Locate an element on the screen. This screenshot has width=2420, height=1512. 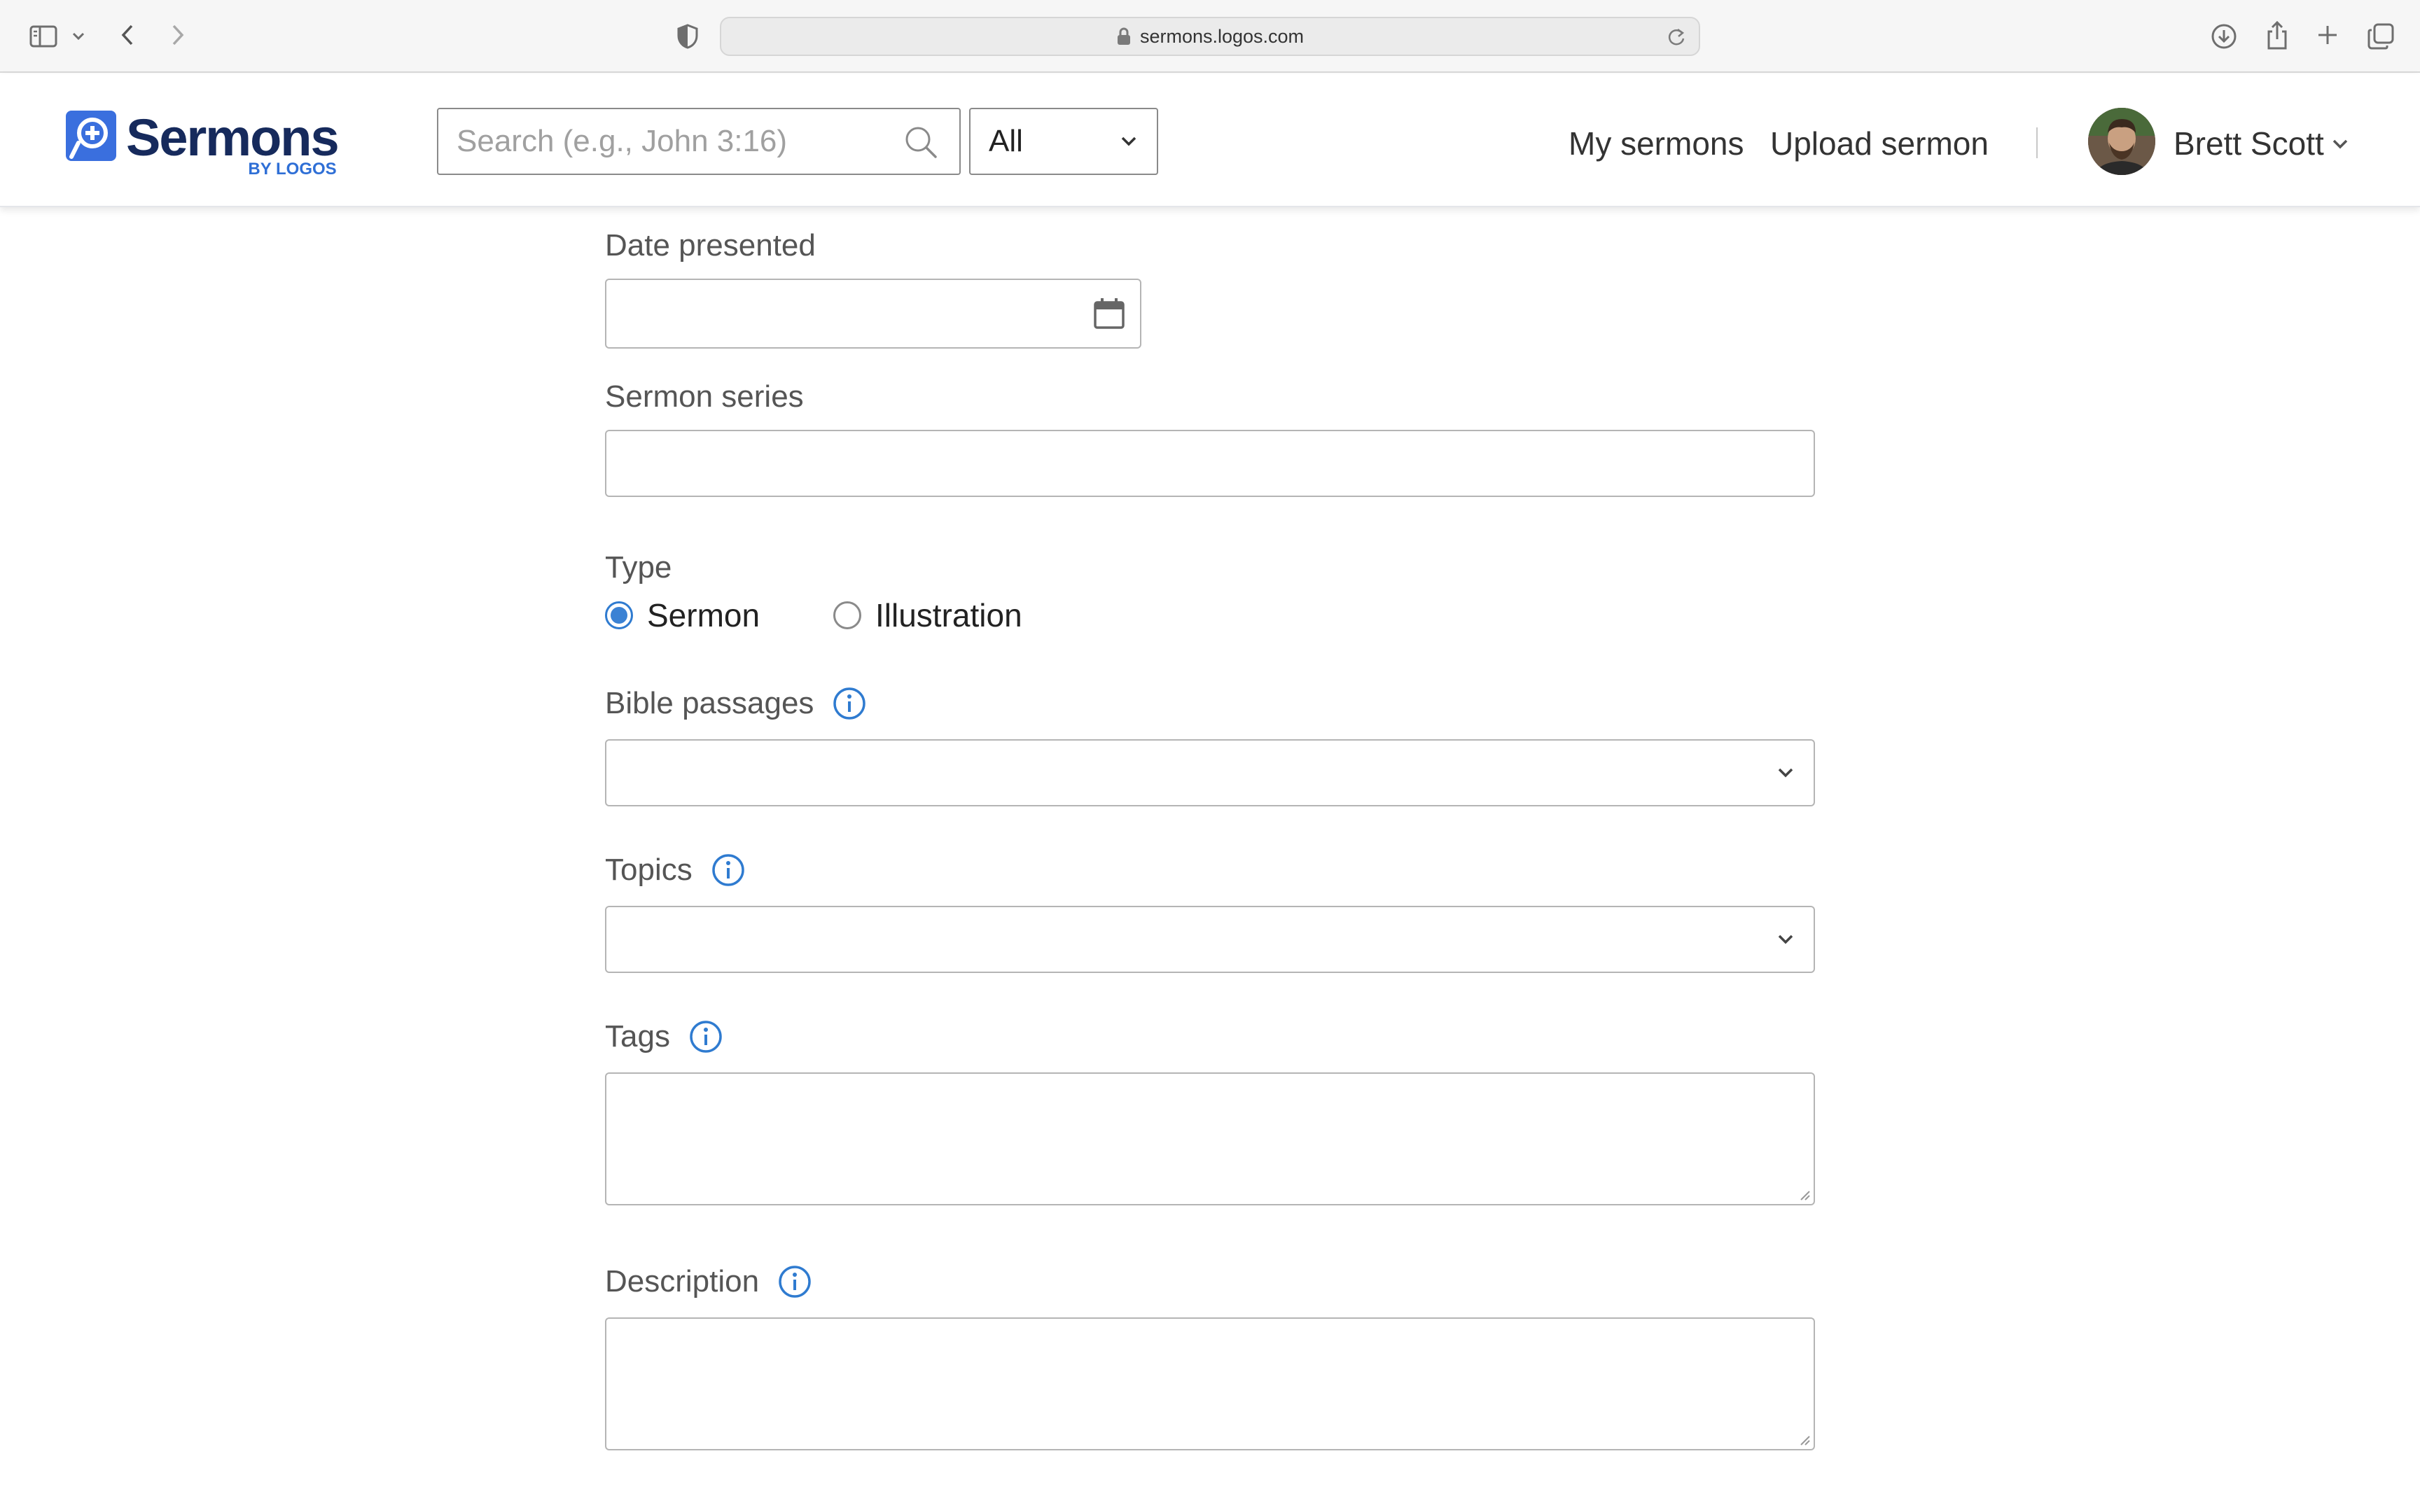
sermon-radio-label: Sermon is located at coordinates (703, 615).